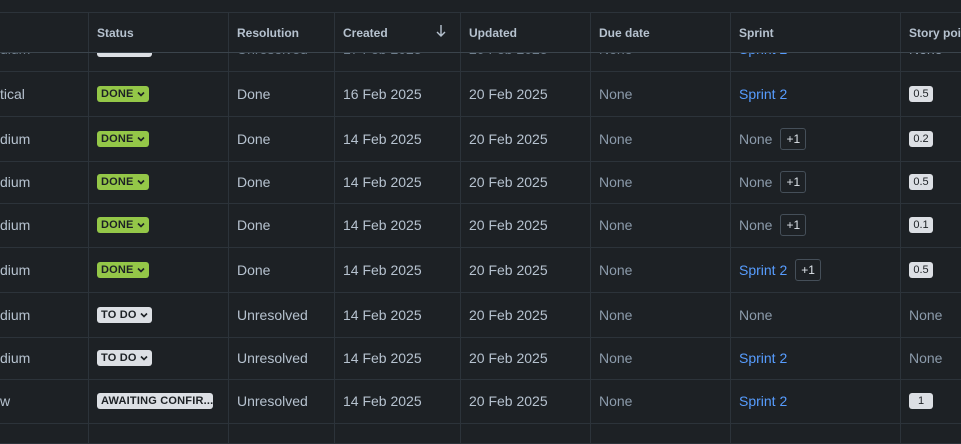 Image resolution: width=961 pixels, height=444 pixels. Describe the element at coordinates (159, 32) in the screenshot. I see `column-header-status: Status` at that location.